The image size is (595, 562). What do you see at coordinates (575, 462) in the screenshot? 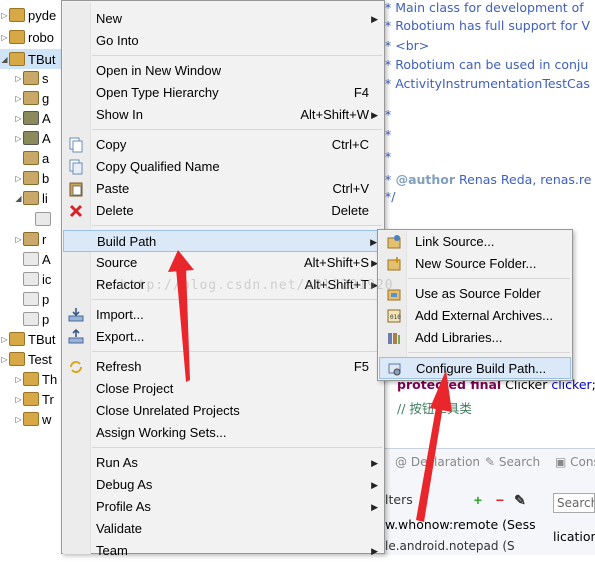
I see `tab-console: ▣ Cons` at bounding box center [575, 462].